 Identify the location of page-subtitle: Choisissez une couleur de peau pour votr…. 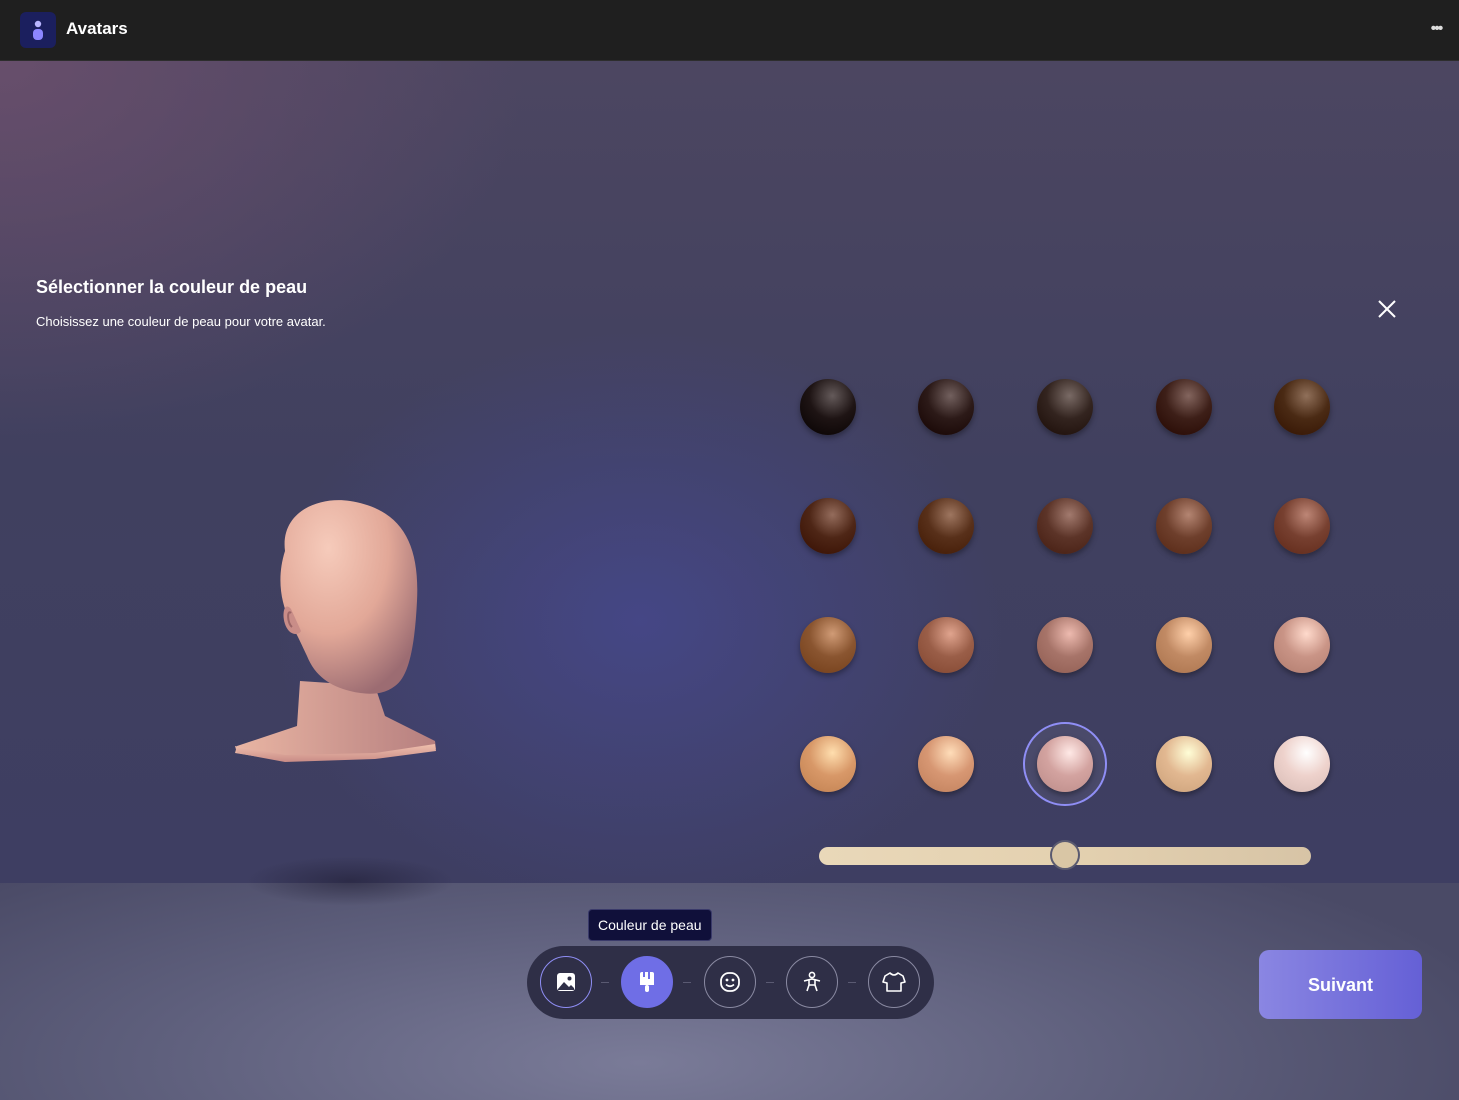
(181, 321).